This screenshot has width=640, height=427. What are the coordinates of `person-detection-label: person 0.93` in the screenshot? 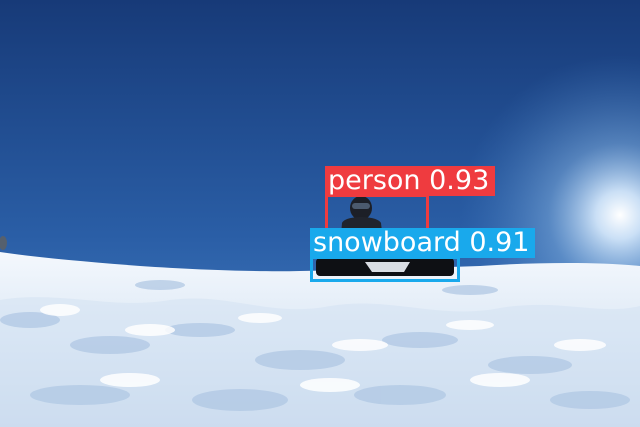 It's located at (410, 181).